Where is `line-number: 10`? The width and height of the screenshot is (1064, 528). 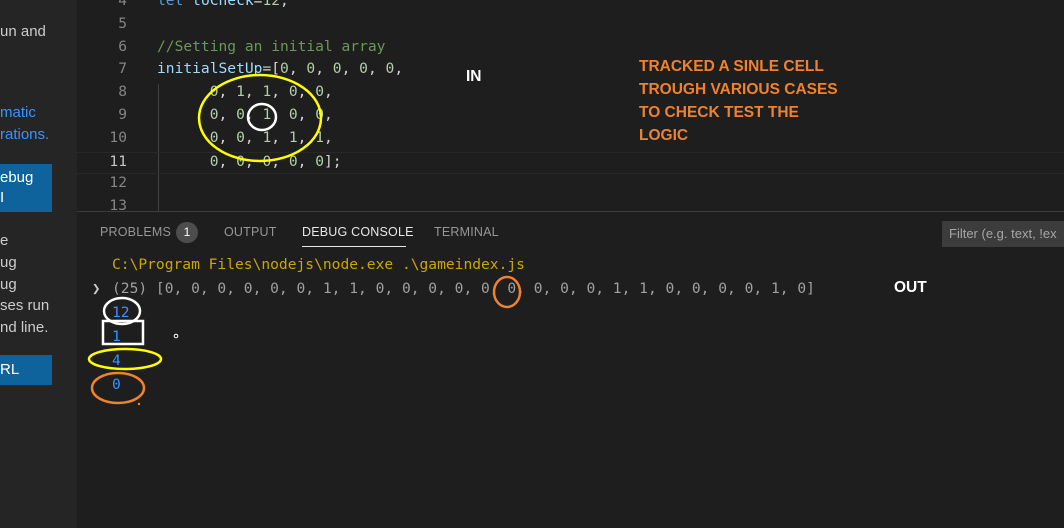
line-number: 10 is located at coordinates (118, 137).